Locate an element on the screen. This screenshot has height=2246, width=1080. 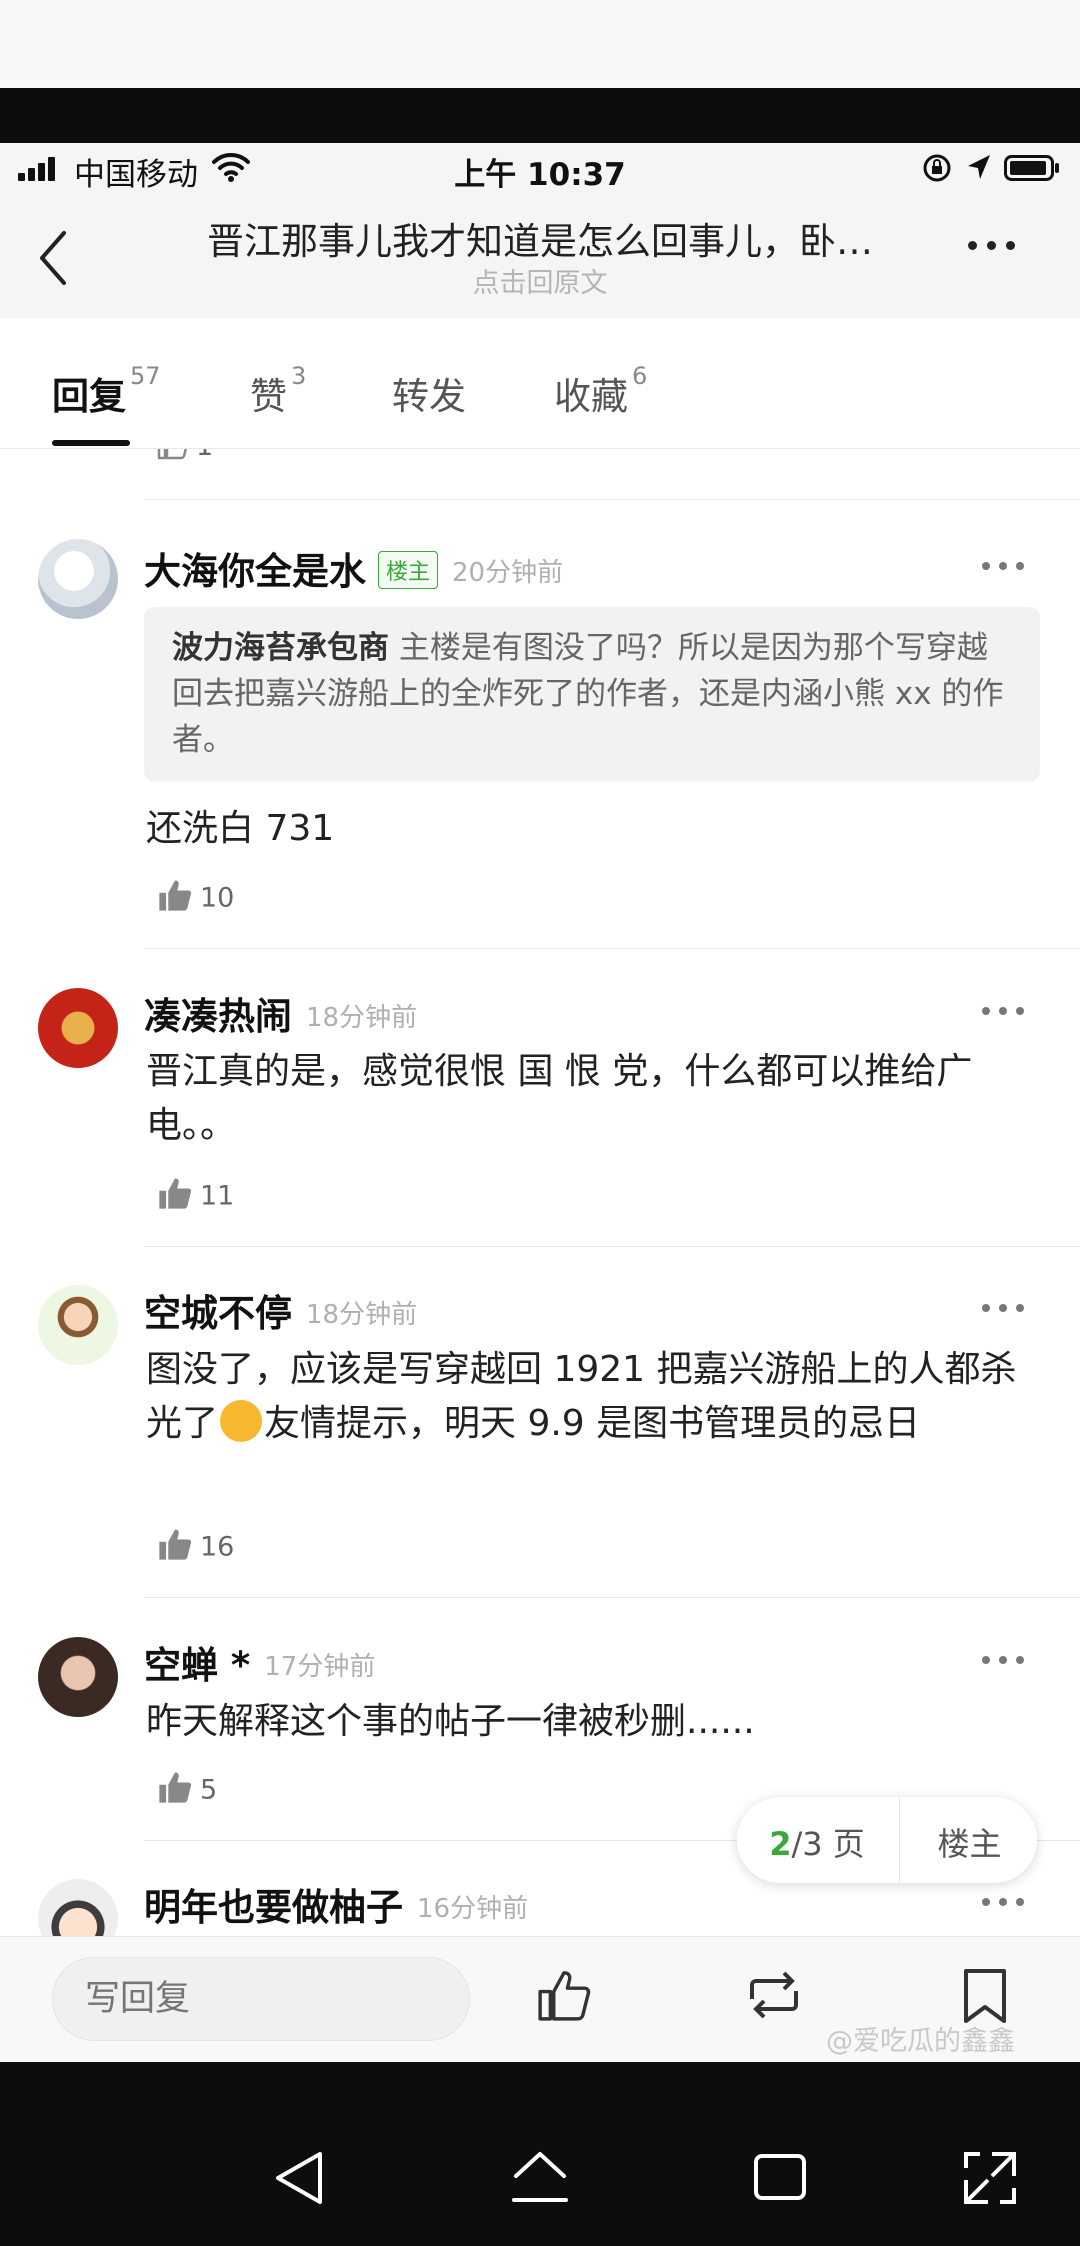
upside-down-face-emoji-icon is located at coordinates (241, 1421).